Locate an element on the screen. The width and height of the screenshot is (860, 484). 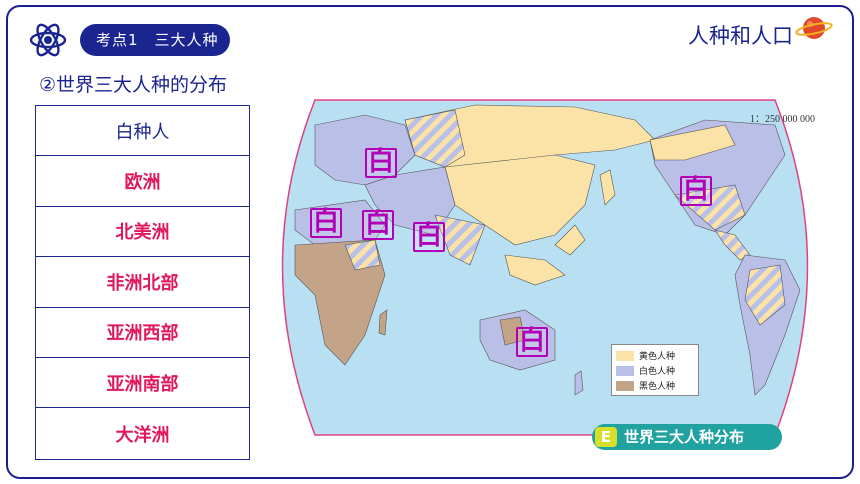
white-race-marker-south-asia: 白 is located at coordinates (429, 237).